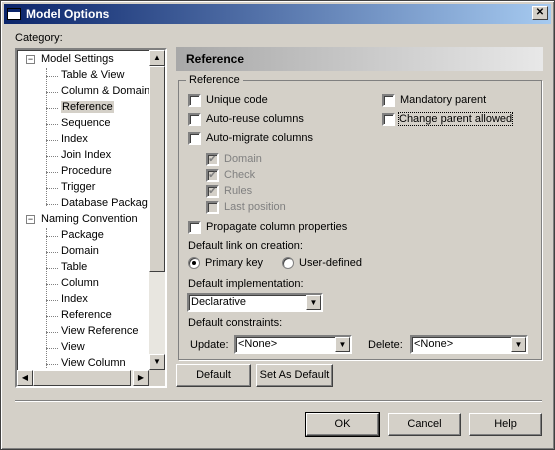 Image resolution: width=555 pixels, height=450 pixels. I want to click on cancel-button: Cancel, so click(424, 424).